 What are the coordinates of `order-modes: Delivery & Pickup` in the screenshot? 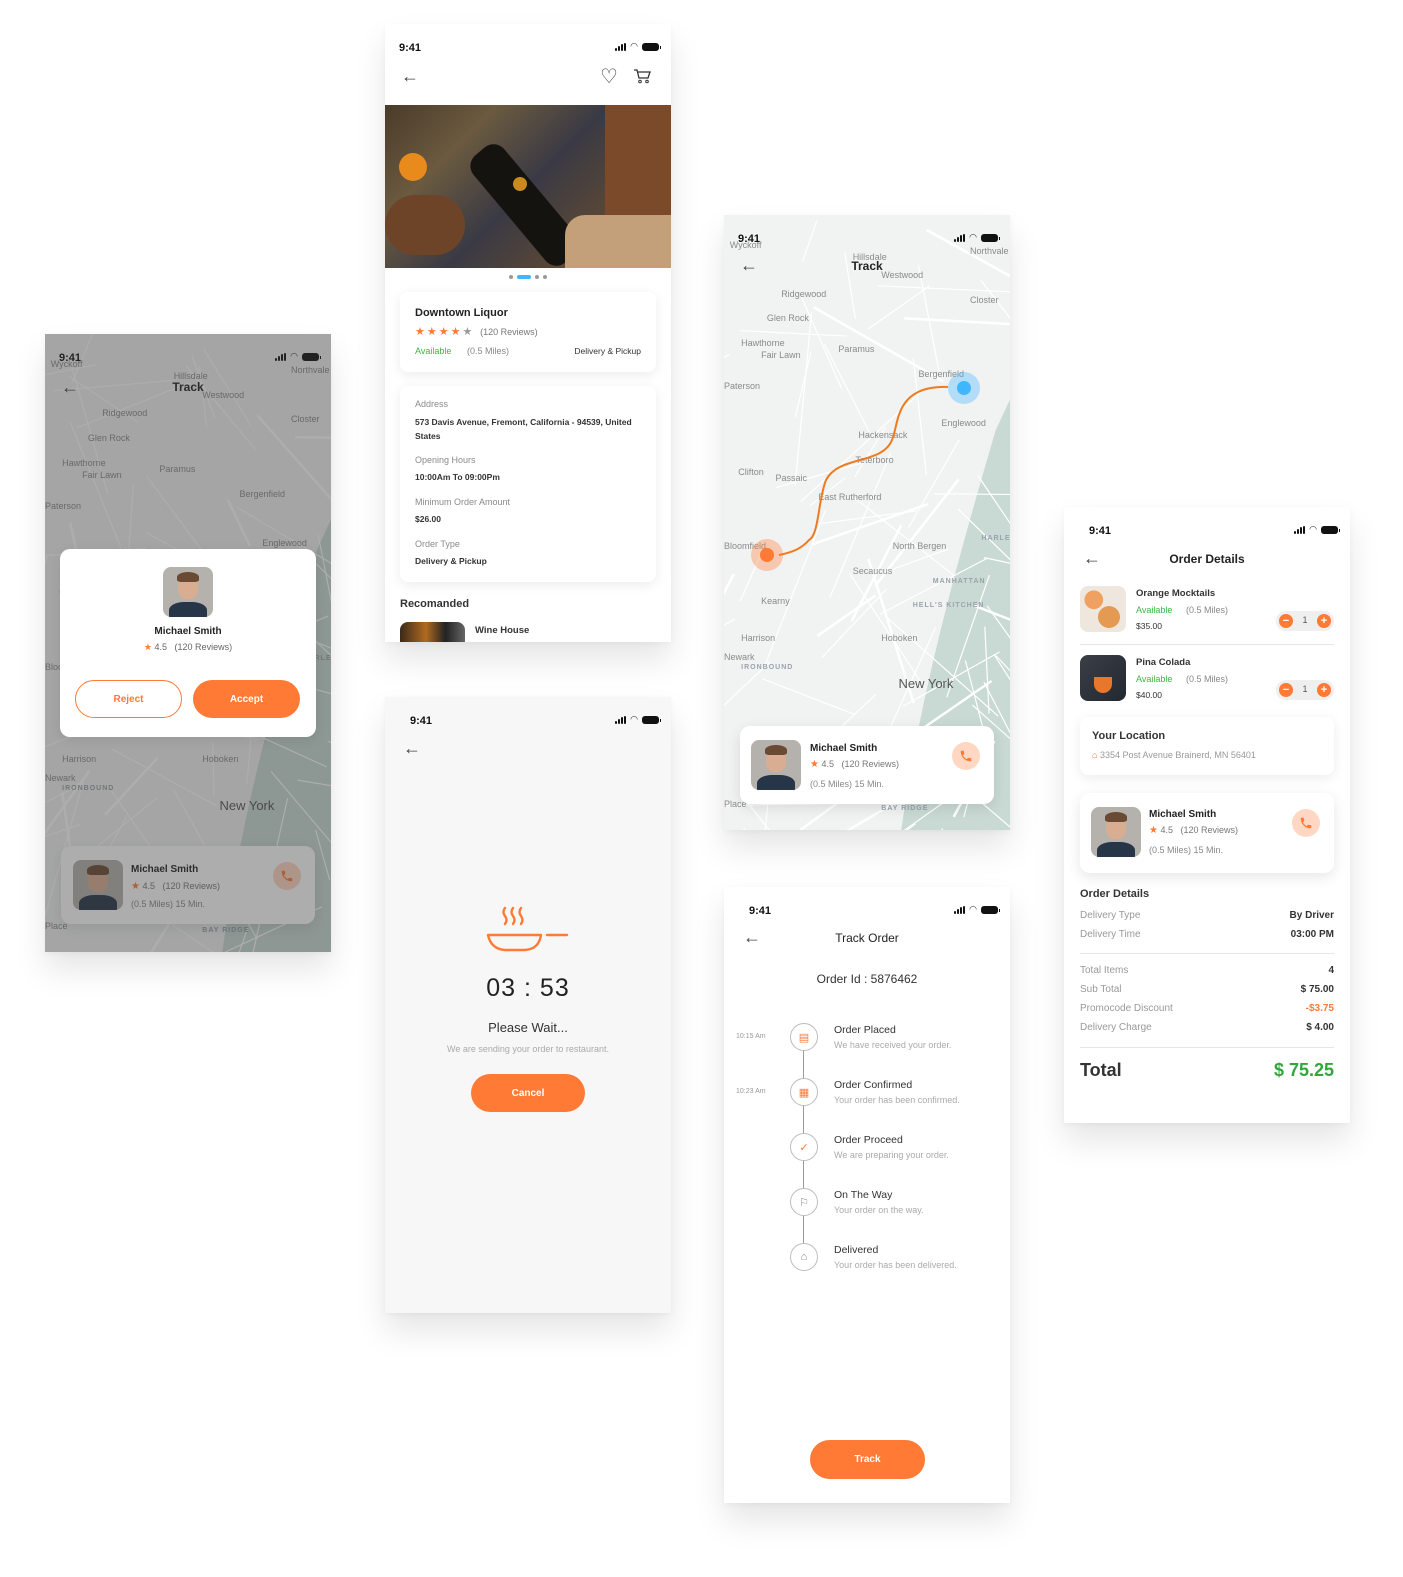 It's located at (607, 351).